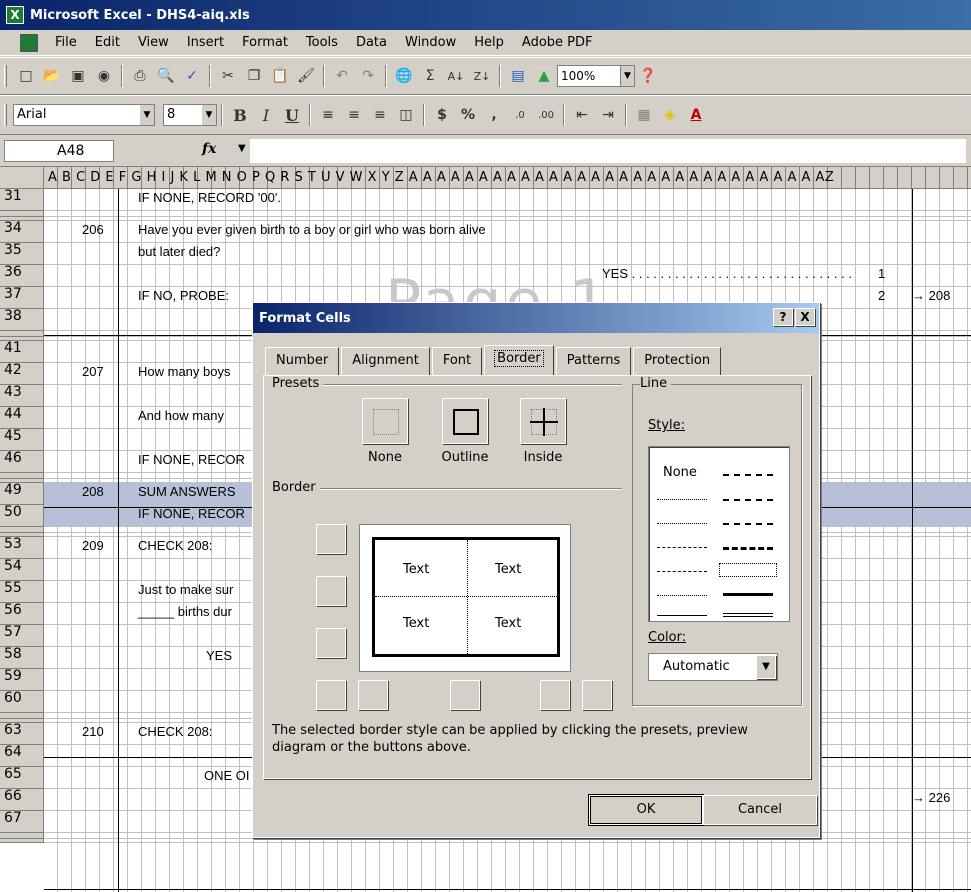  Describe the element at coordinates (84, 115) in the screenshot. I see `font-name-select: Arial ▼` at that location.